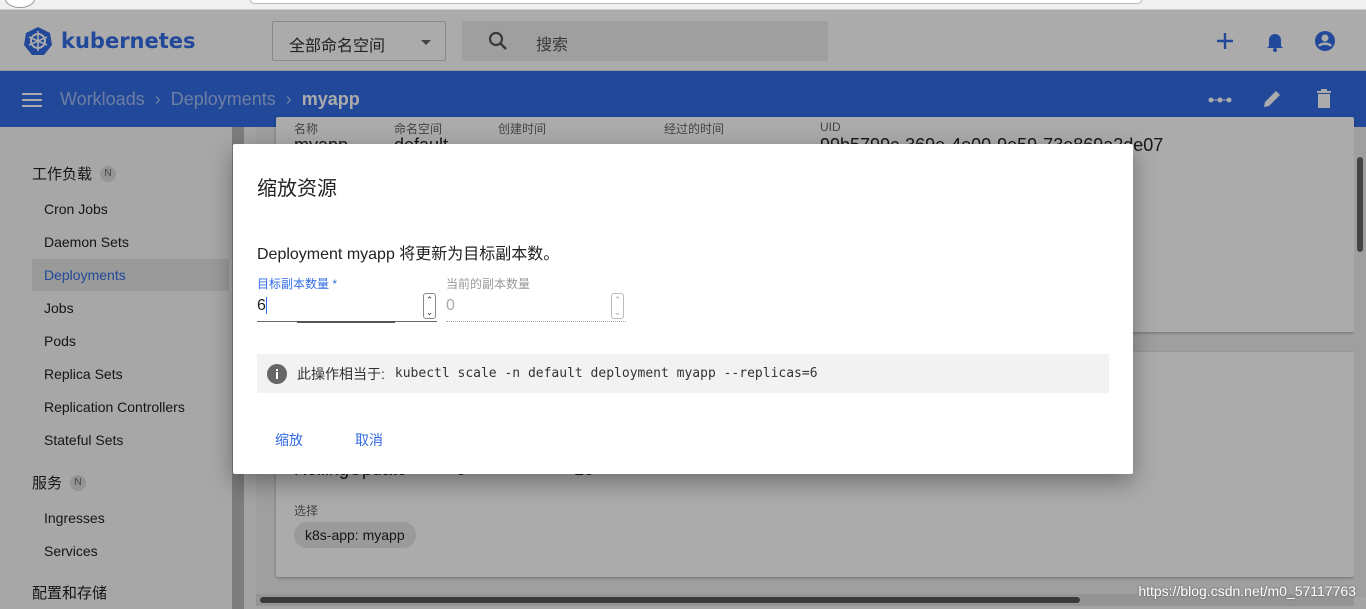 Image resolution: width=1366 pixels, height=609 pixels. I want to click on target-replicas-label: 目标副本数量 *, so click(297, 284).